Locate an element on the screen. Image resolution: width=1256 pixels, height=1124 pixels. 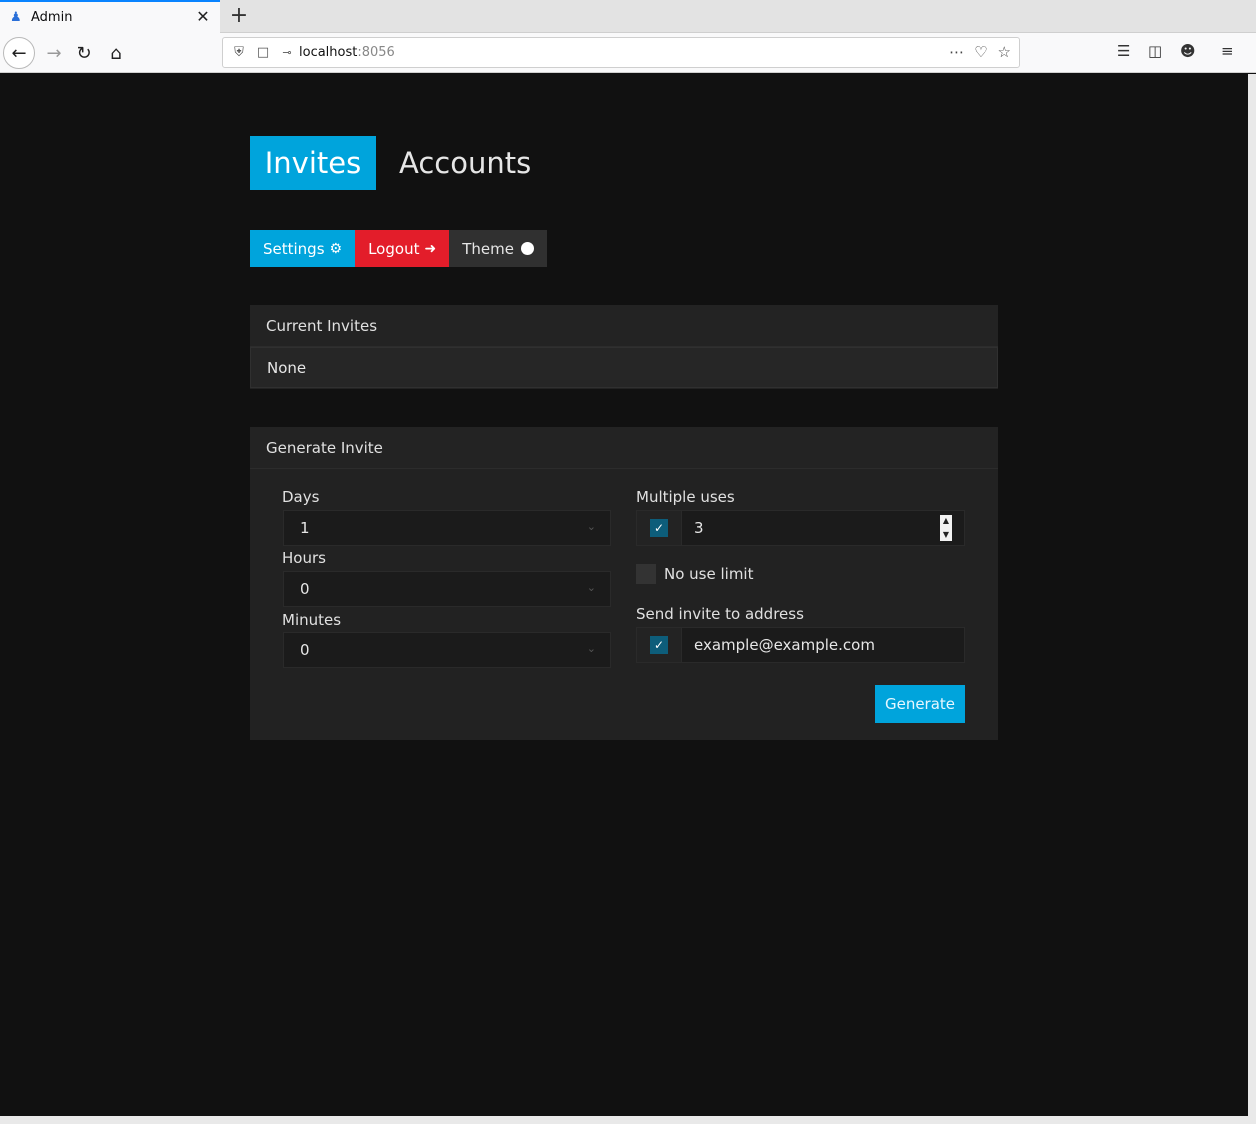
minutes-label: Minutes is located at coordinates (312, 620).